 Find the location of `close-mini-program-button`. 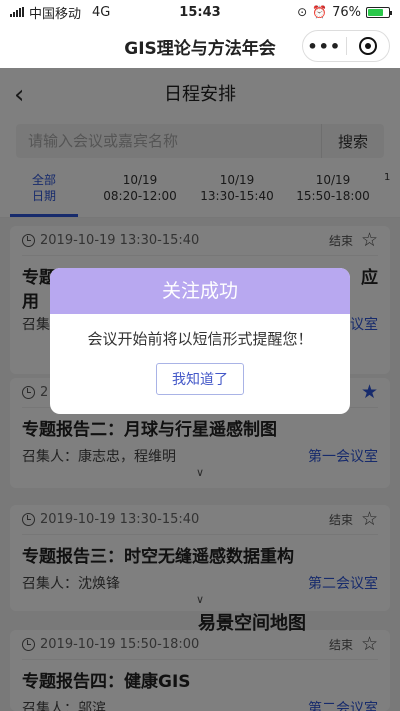

close-mini-program-button is located at coordinates (368, 46).